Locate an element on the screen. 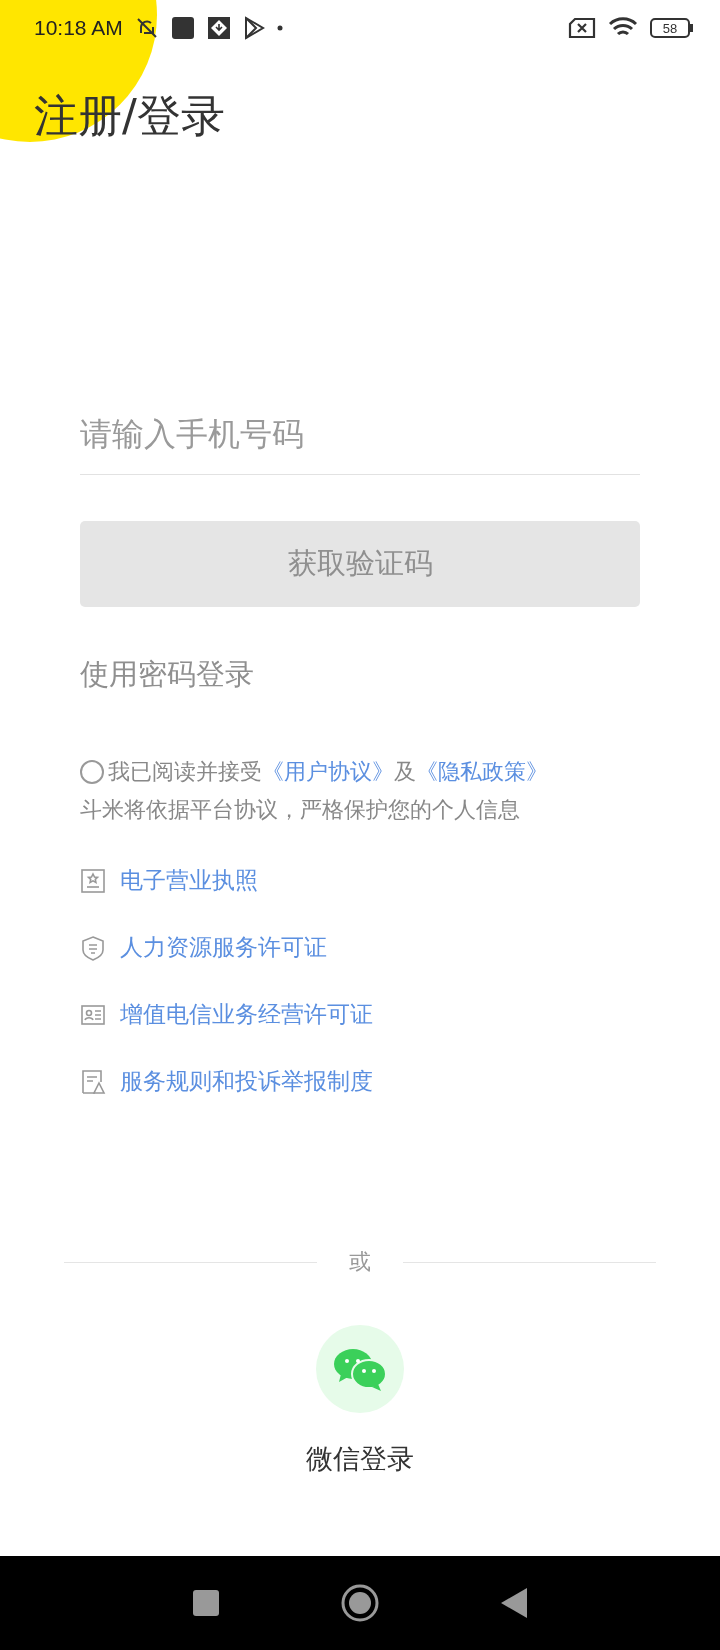  shield-icon is located at coordinates (93, 947).